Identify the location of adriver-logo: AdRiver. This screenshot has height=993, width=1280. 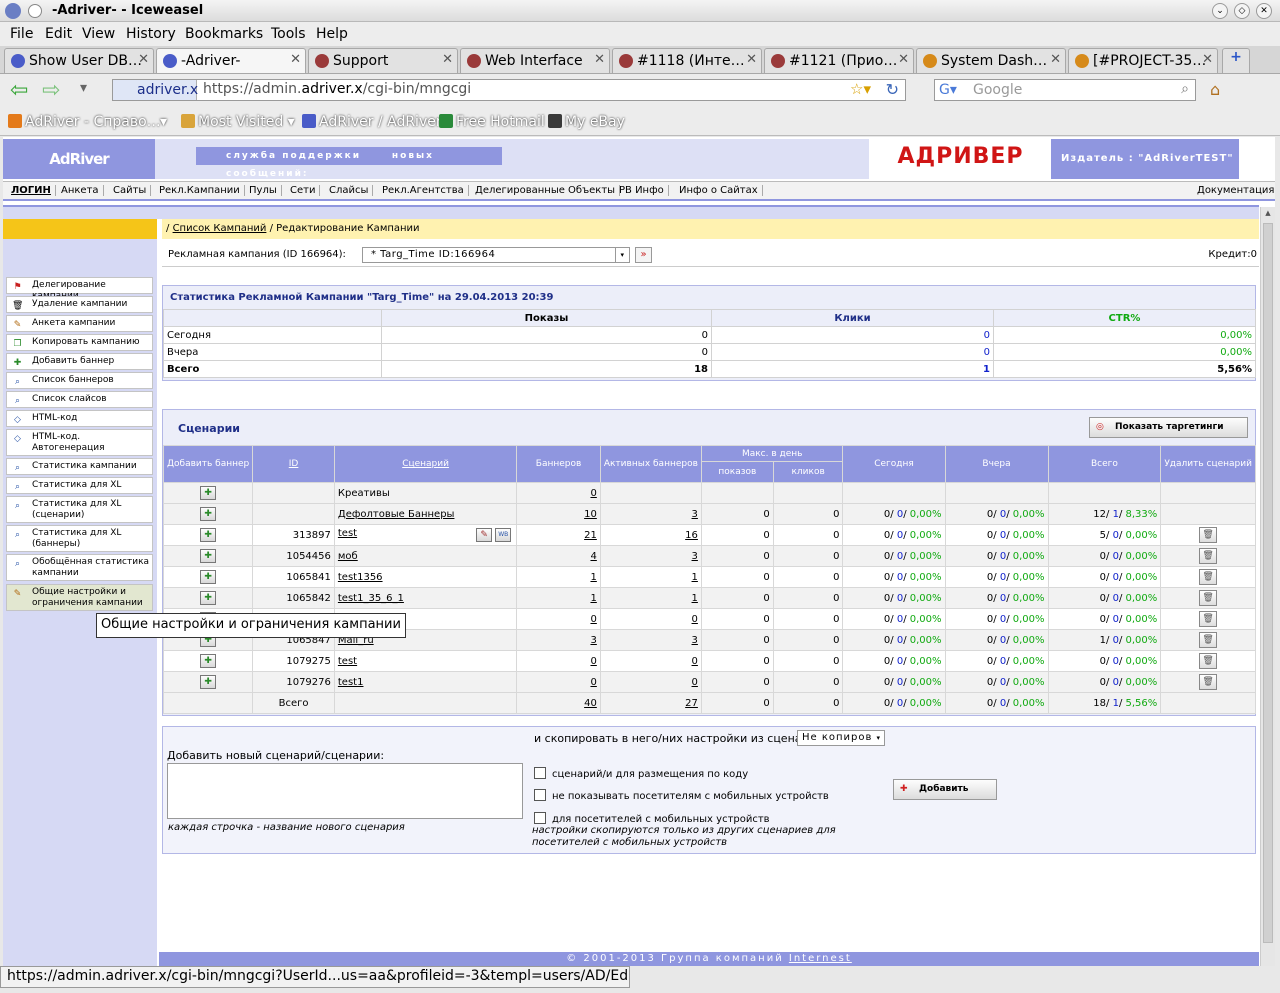
(79, 159).